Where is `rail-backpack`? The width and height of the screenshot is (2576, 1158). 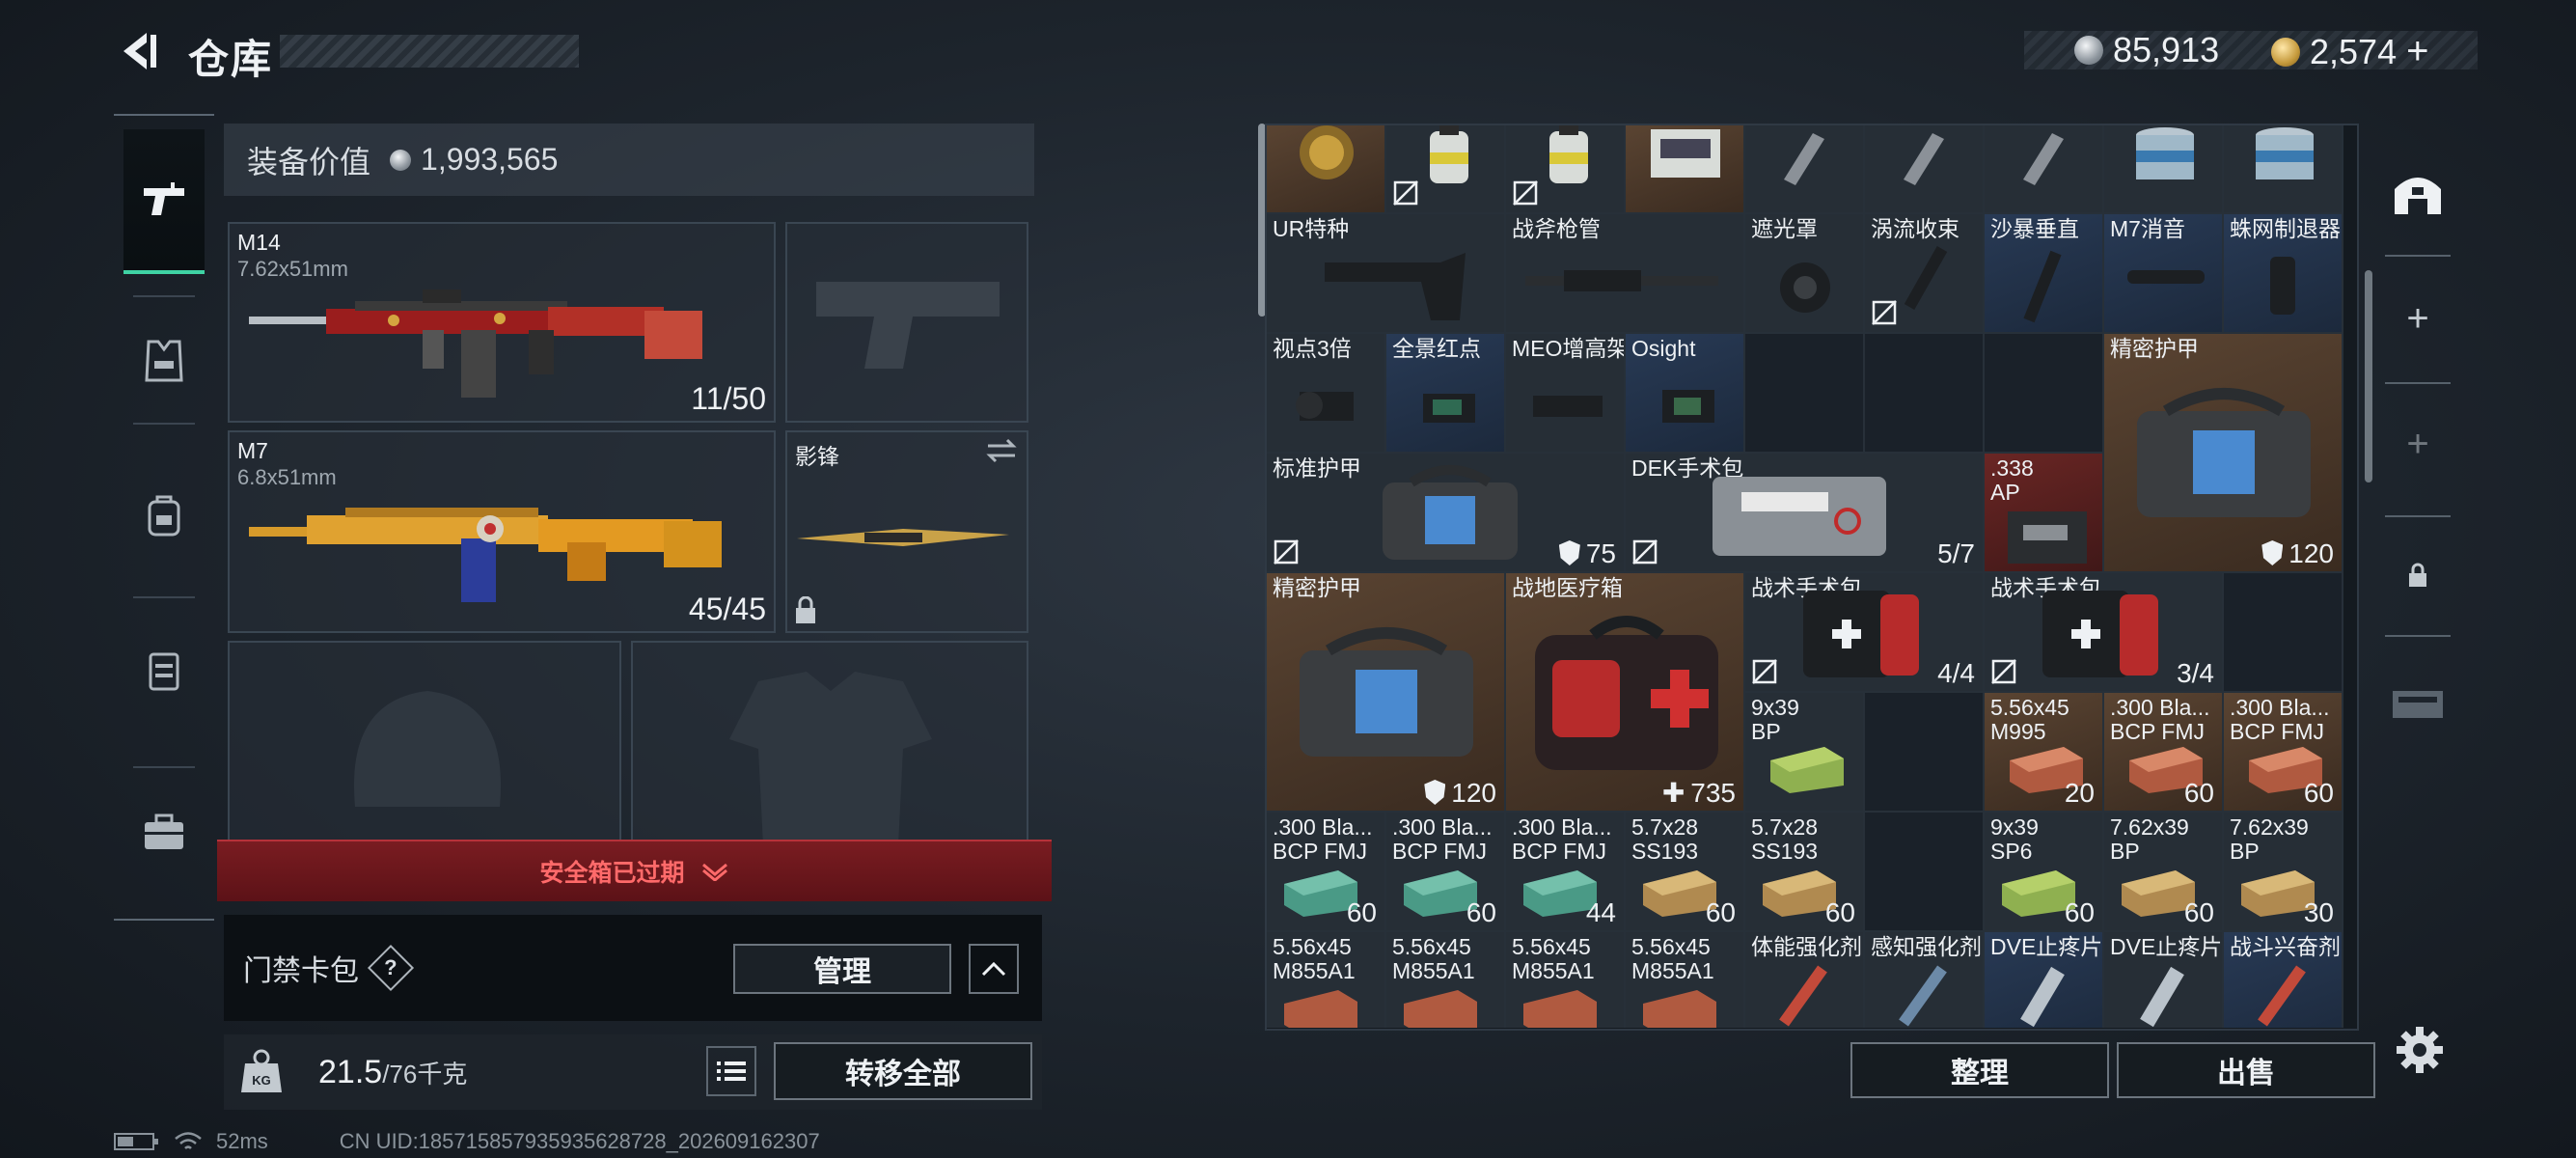
rail-backpack is located at coordinates (164, 515).